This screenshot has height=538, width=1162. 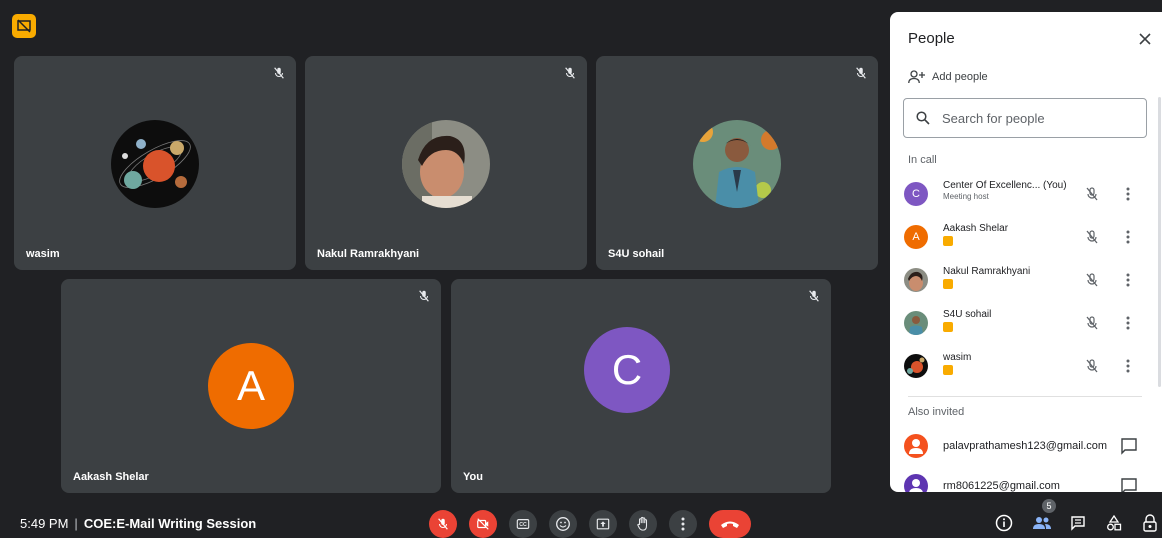 I want to click on hang-up-icon, so click(x=730, y=524).